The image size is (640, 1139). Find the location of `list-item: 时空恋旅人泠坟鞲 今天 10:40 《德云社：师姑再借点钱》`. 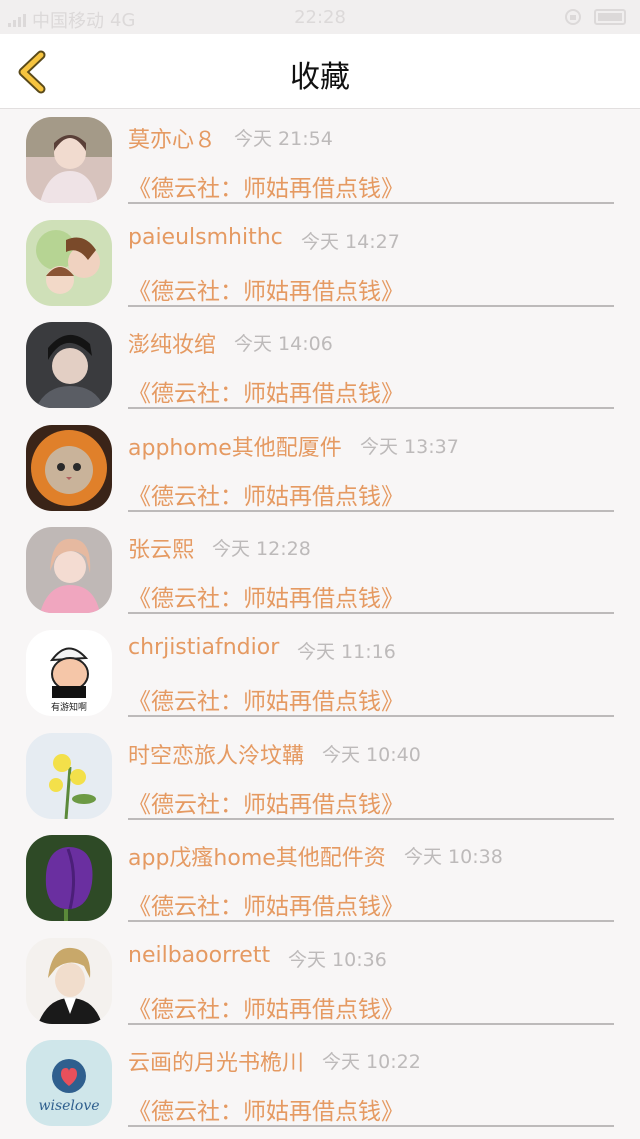

list-item: 时空恋旅人泠坟鞲 今天 10:40 《德云社：师姑再借点钱》 is located at coordinates (320, 775).